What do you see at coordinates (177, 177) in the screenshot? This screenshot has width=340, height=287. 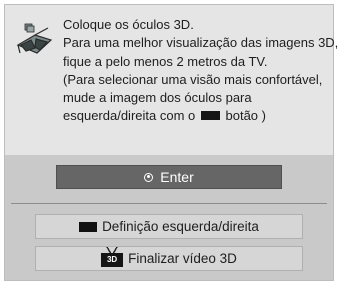 I see `enter-label: Enter` at bounding box center [177, 177].